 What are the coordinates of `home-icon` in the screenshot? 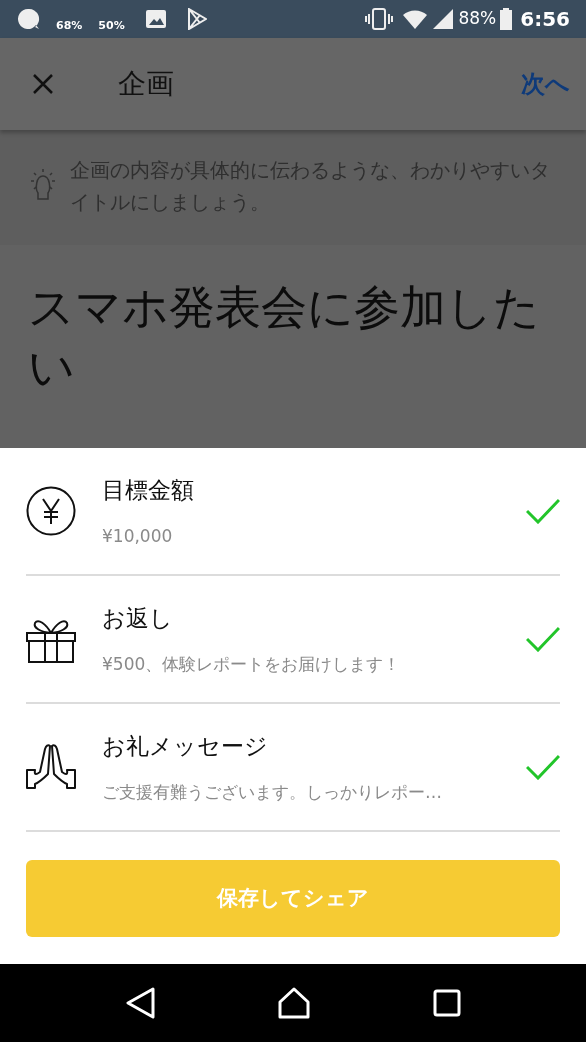 It's located at (294, 1003).